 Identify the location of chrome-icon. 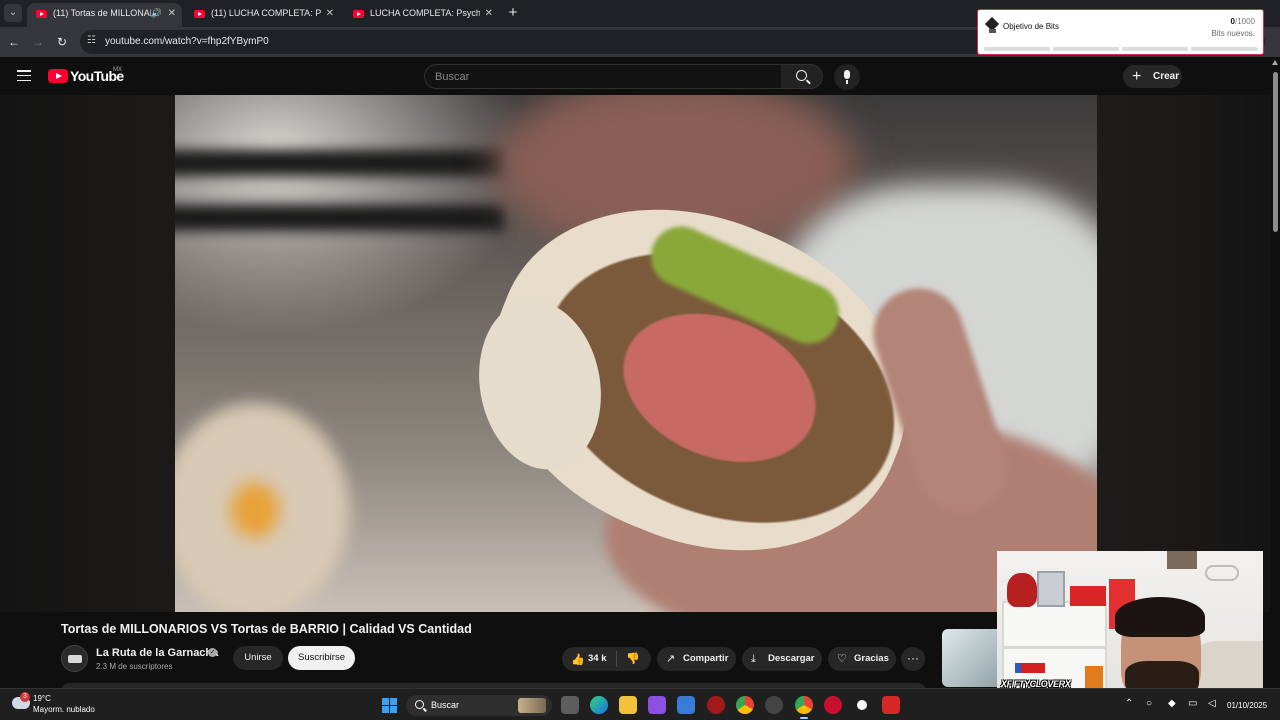
(745, 705).